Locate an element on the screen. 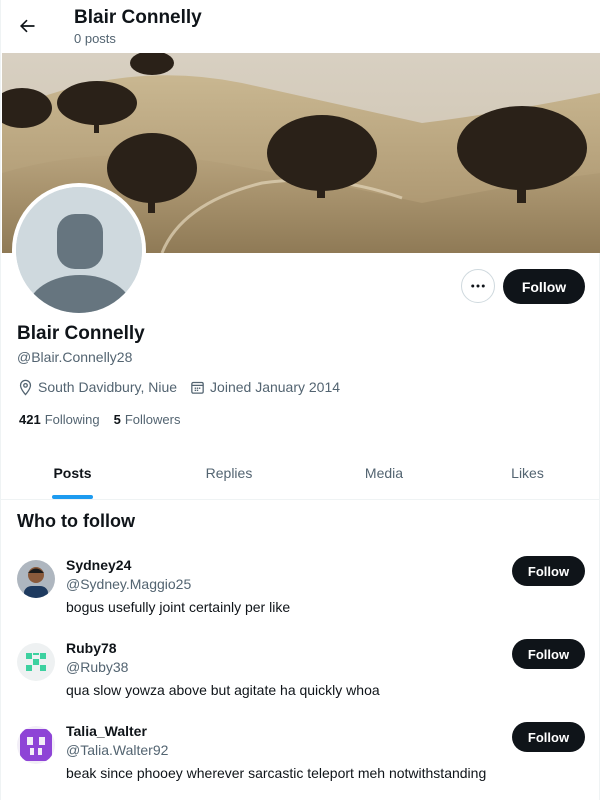 The height and width of the screenshot is (800, 600). user-name: Ruby78 is located at coordinates (91, 648).